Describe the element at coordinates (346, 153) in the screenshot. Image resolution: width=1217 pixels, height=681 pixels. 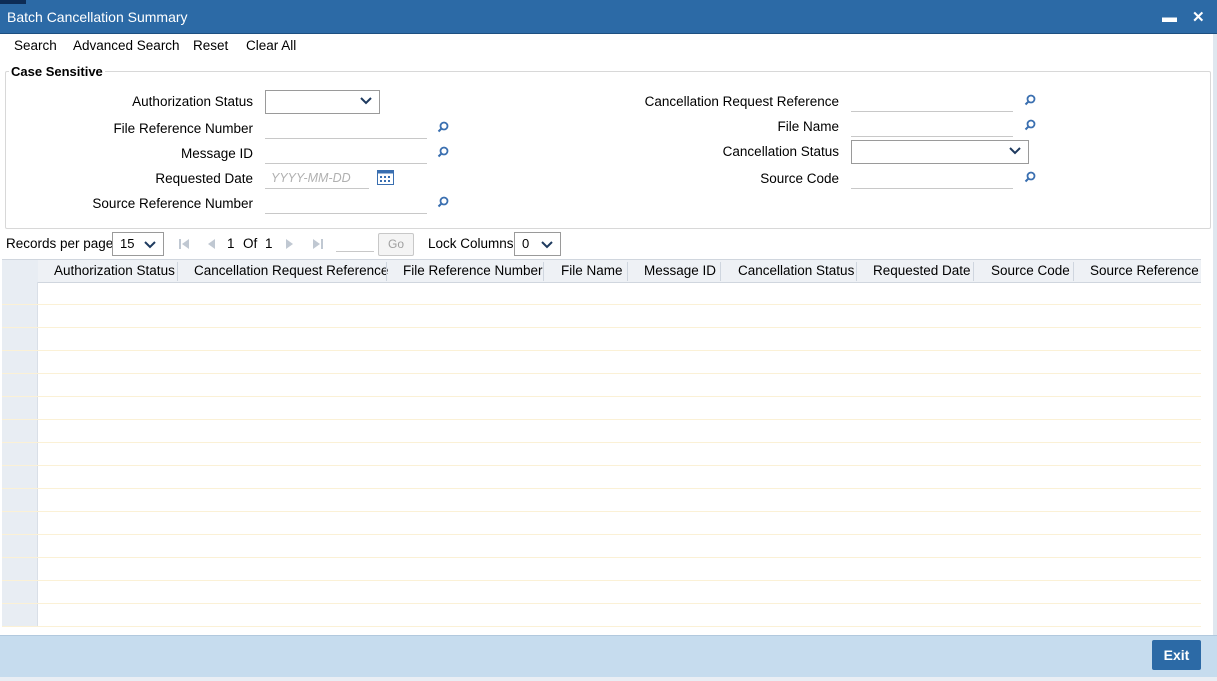
I see `message-id-input` at that location.